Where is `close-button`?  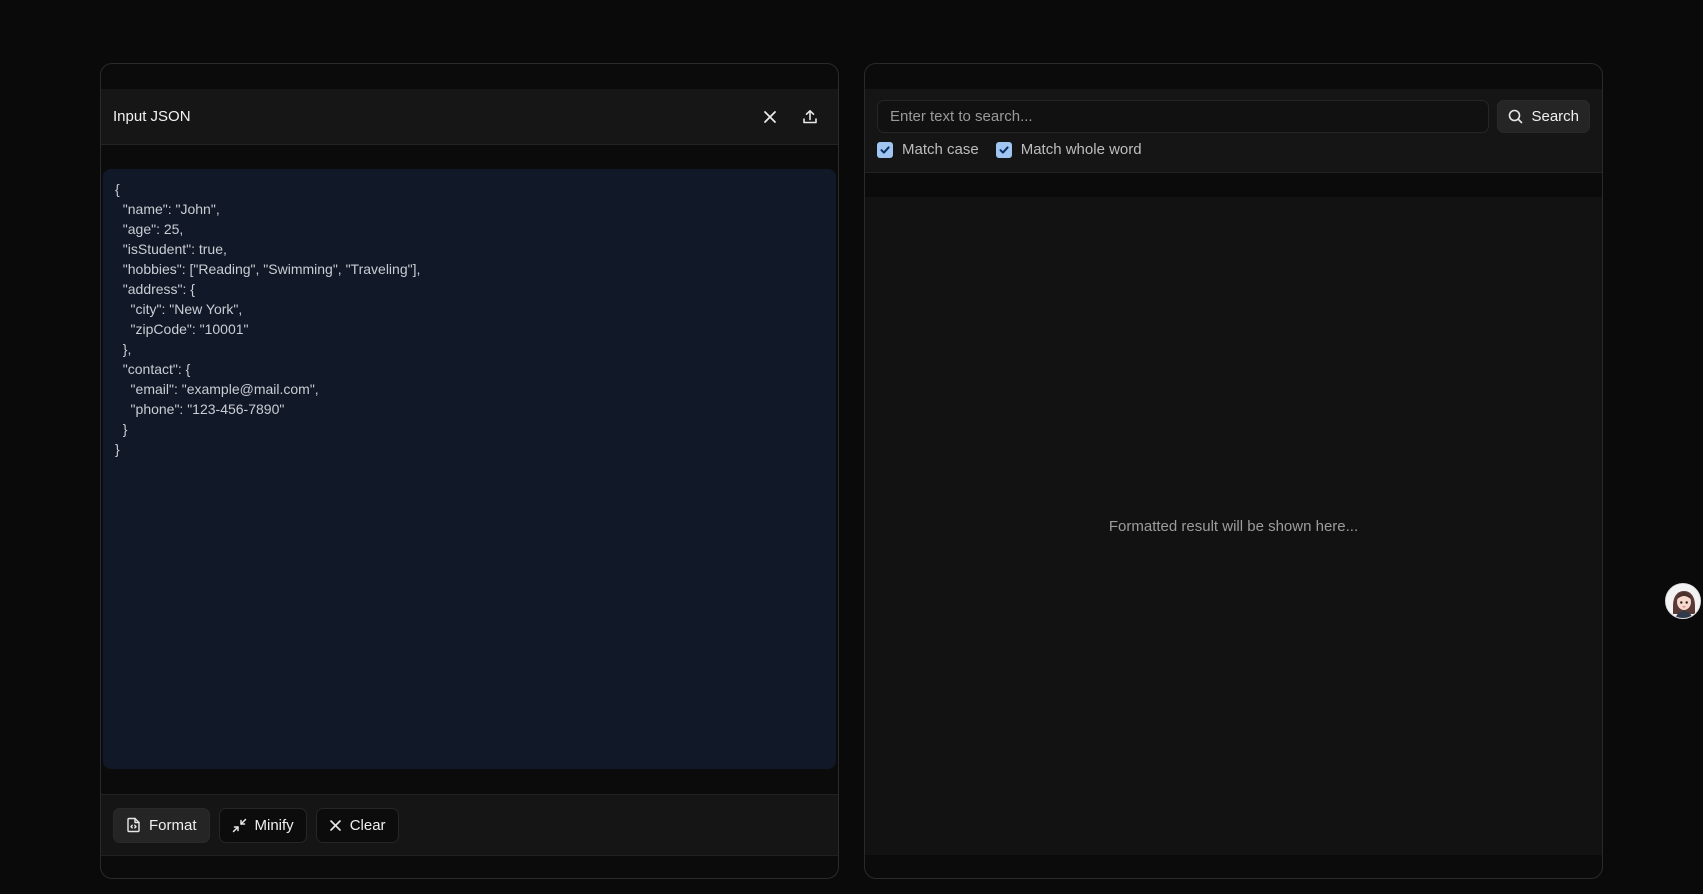 close-button is located at coordinates (770, 117).